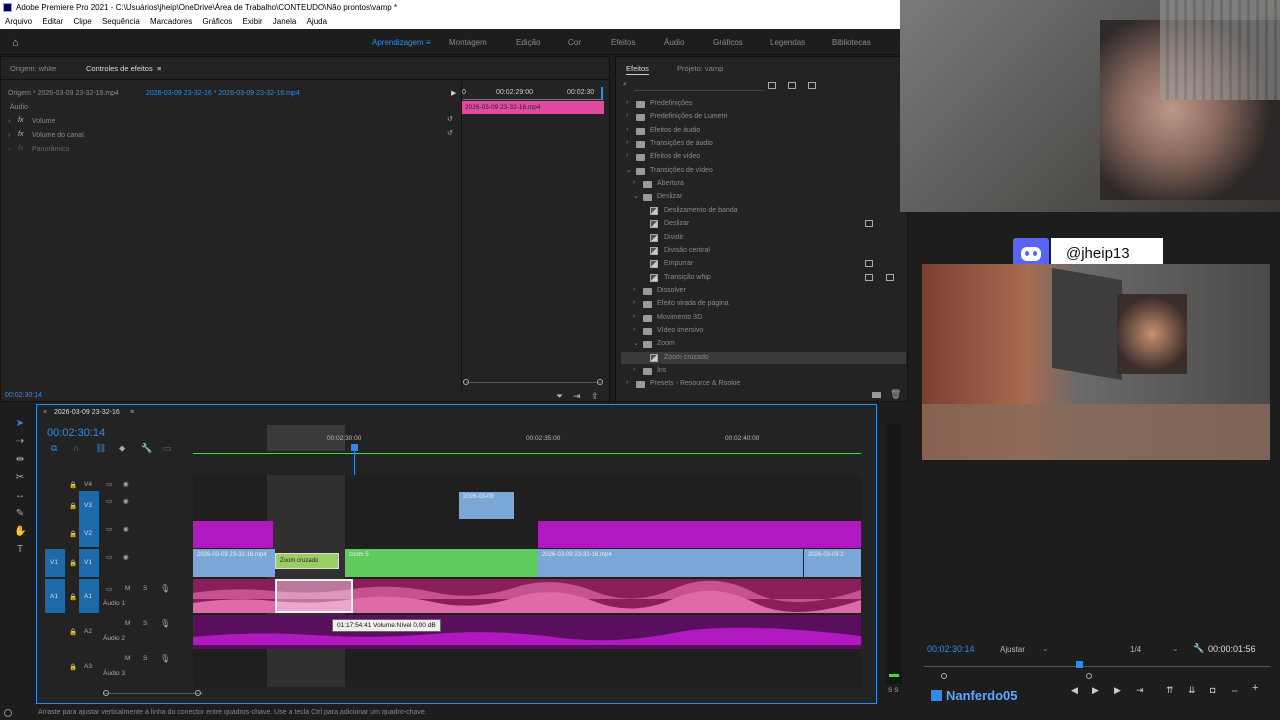 Image resolution: width=1280 pixels, height=720 pixels. What do you see at coordinates (43, 121) in the screenshot?
I see `effect-row-volume: Volume` at bounding box center [43, 121].